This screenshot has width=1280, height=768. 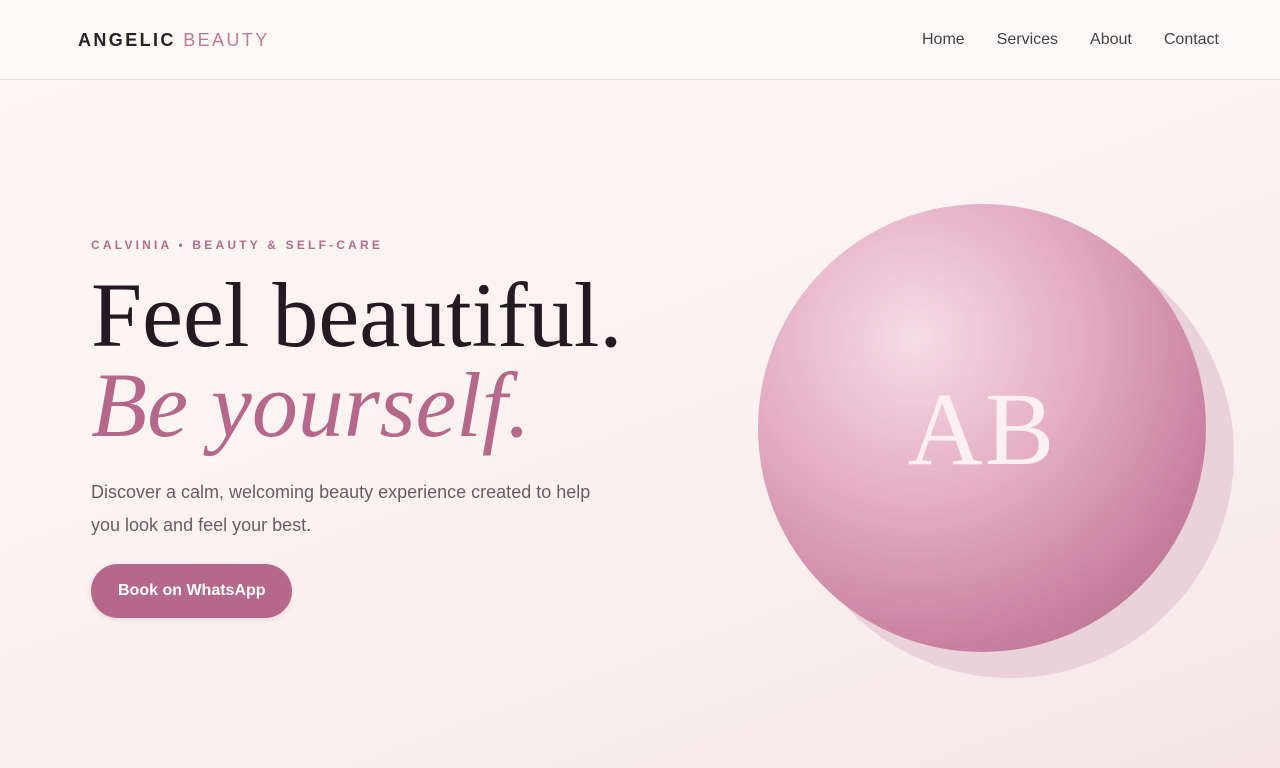 What do you see at coordinates (1191, 40) in the screenshot?
I see `nav-link-contact: Contact` at bounding box center [1191, 40].